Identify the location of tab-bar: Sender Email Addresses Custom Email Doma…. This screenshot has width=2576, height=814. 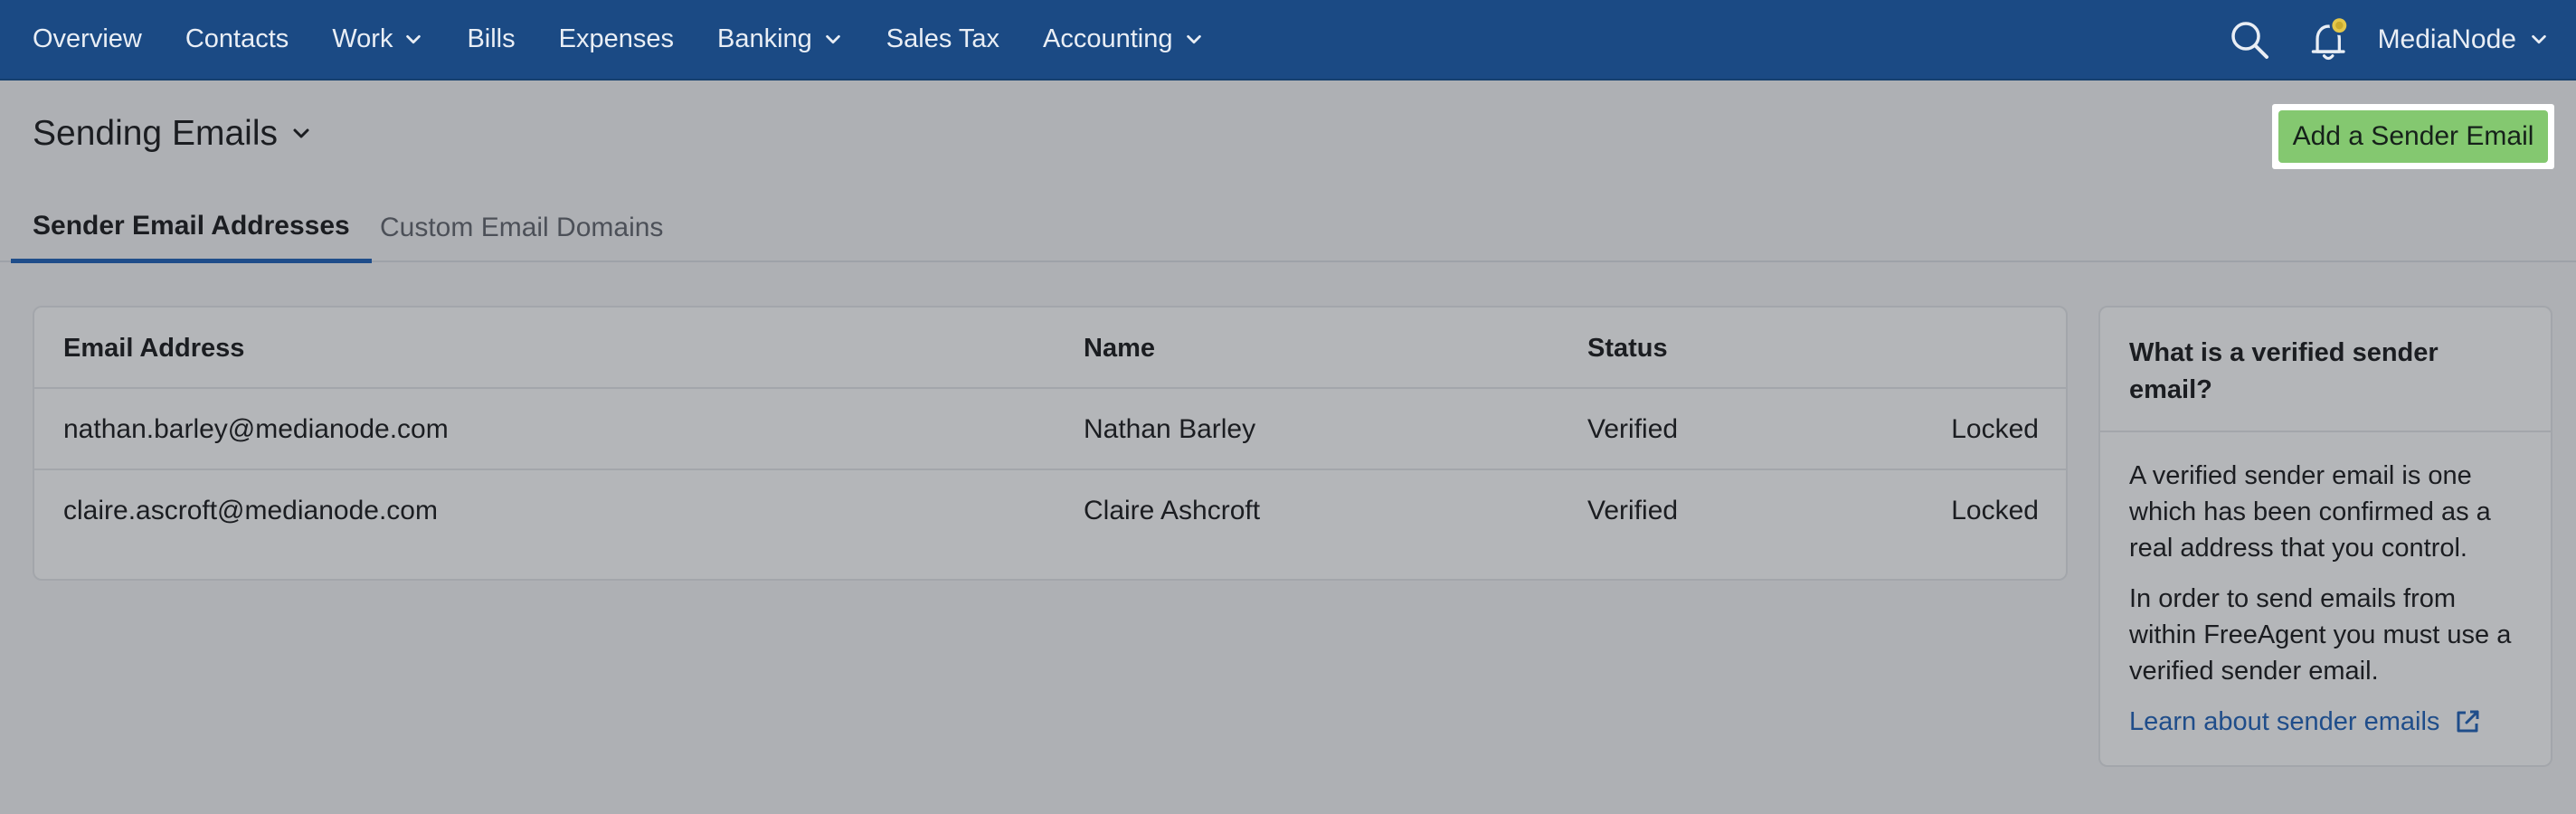
(1288, 228).